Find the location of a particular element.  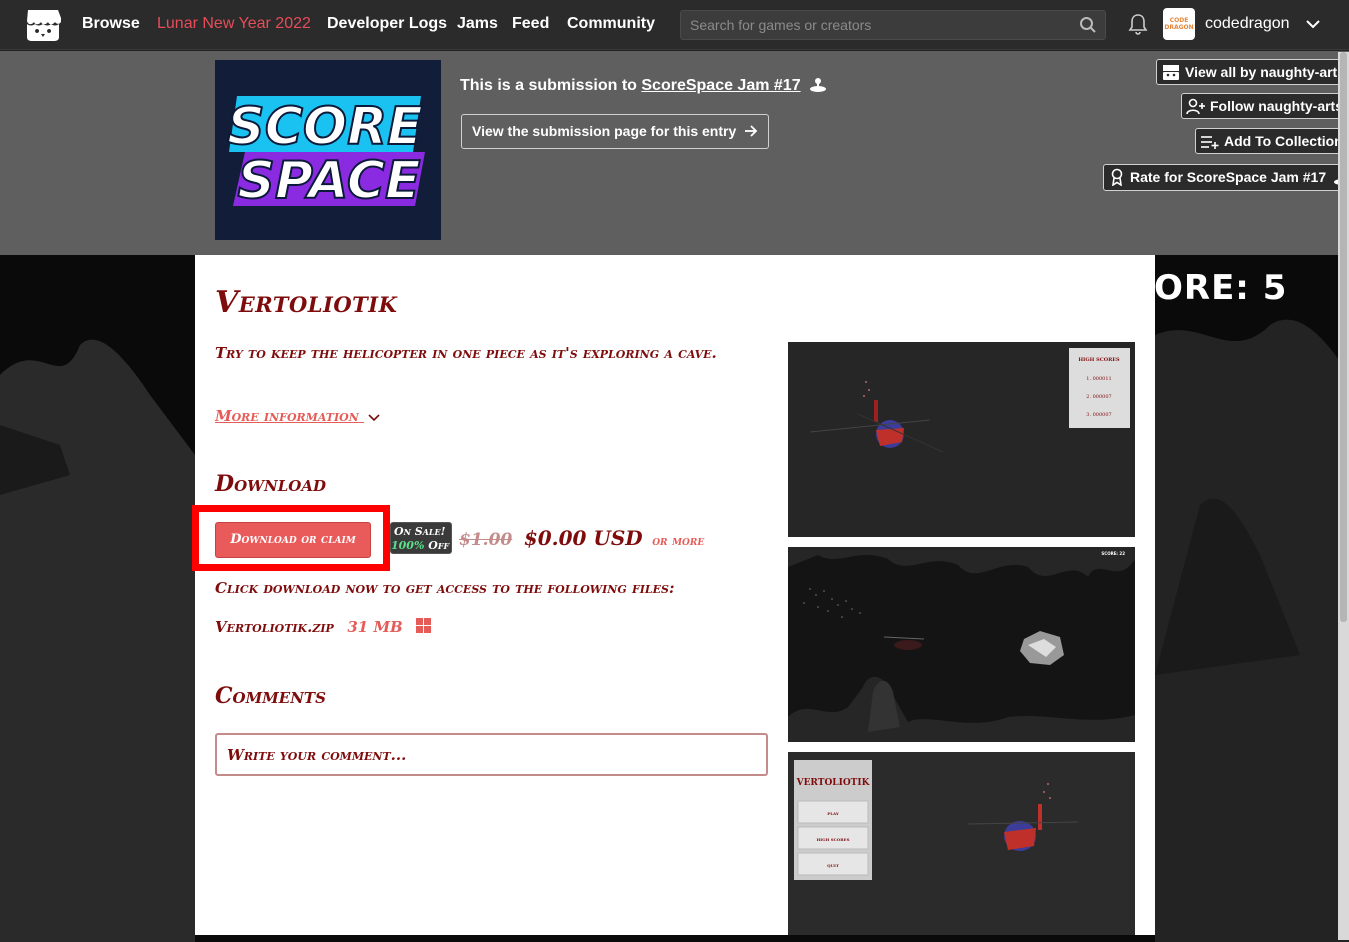

more-information-toggle: More information is located at coordinates (297, 416).